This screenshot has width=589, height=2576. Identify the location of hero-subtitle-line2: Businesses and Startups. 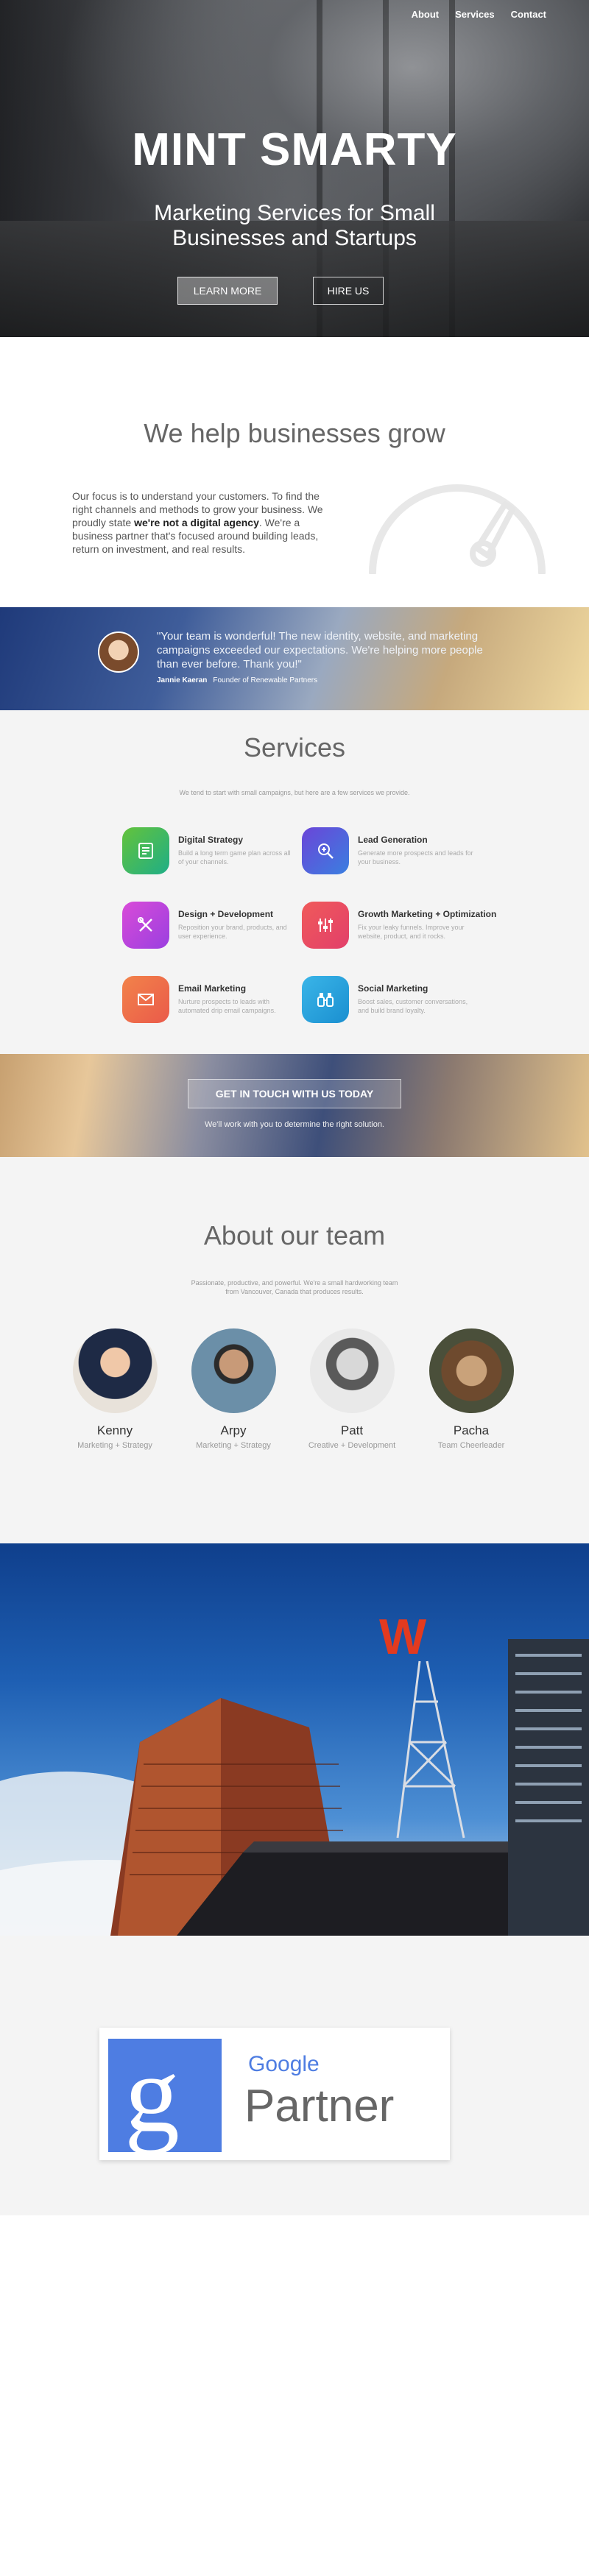
(294, 238).